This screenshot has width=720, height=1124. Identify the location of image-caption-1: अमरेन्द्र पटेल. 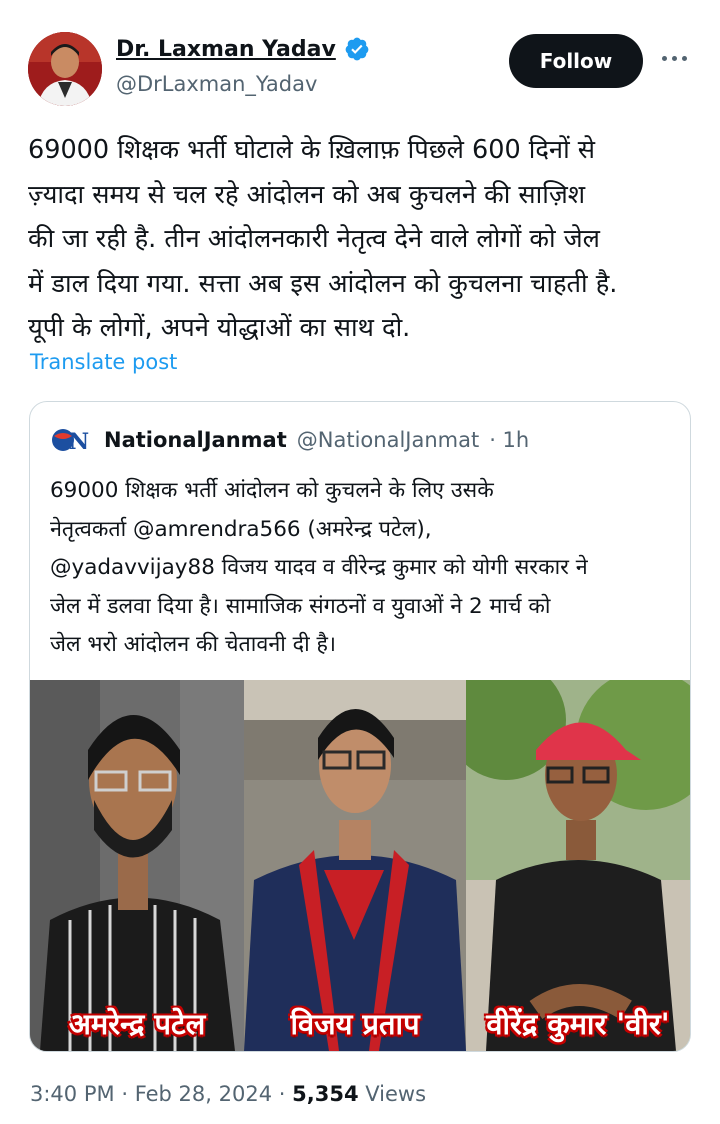
(137, 1024).